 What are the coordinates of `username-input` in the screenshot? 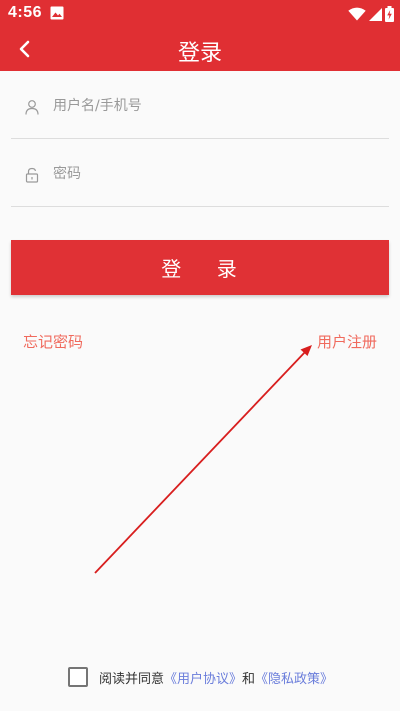 It's located at (213, 106).